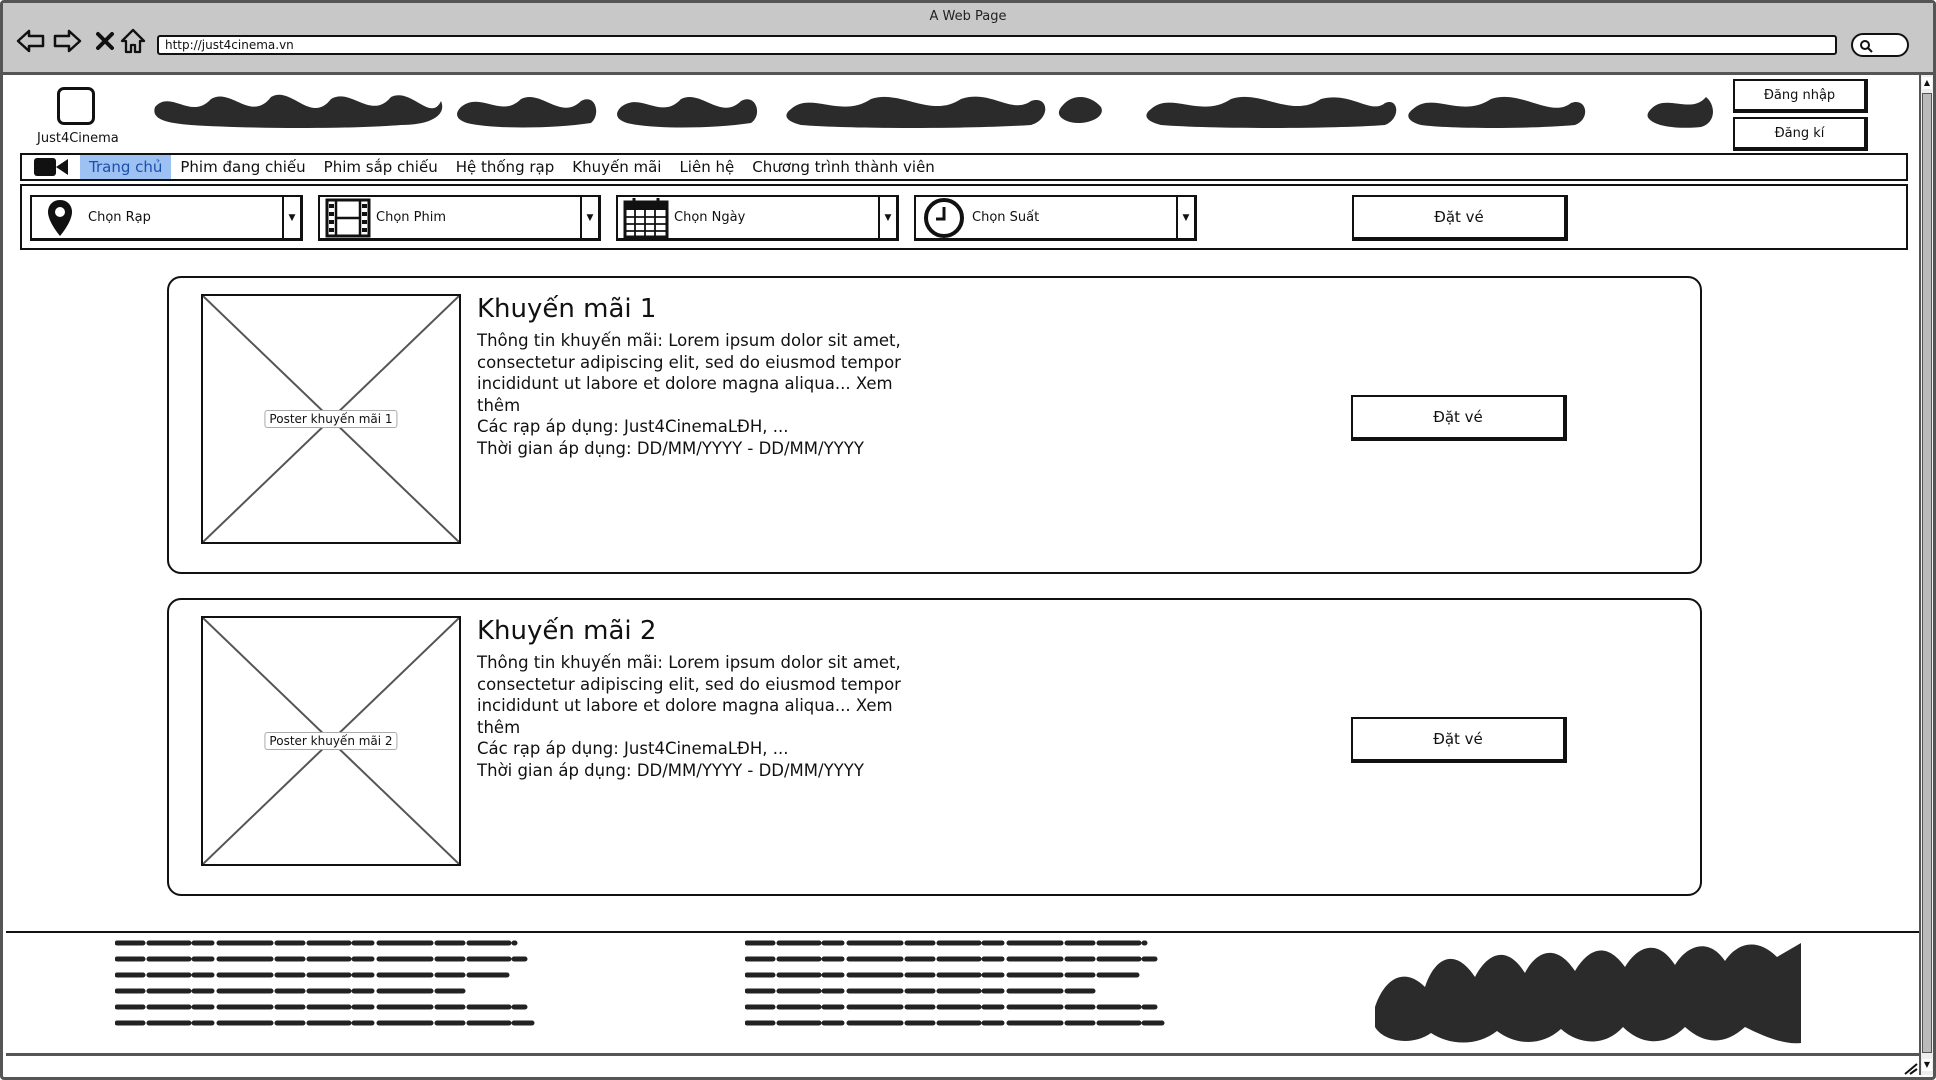 This screenshot has height=1080, width=1936. What do you see at coordinates (1588, 993) in the screenshot?
I see `footer-image-scribble` at bounding box center [1588, 993].